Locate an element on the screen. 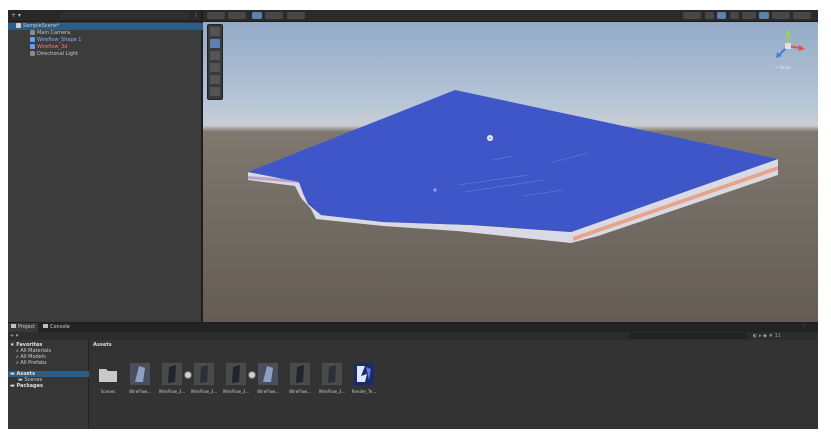 The image size is (831, 439). scene-icon is located at coordinates (18, 25).